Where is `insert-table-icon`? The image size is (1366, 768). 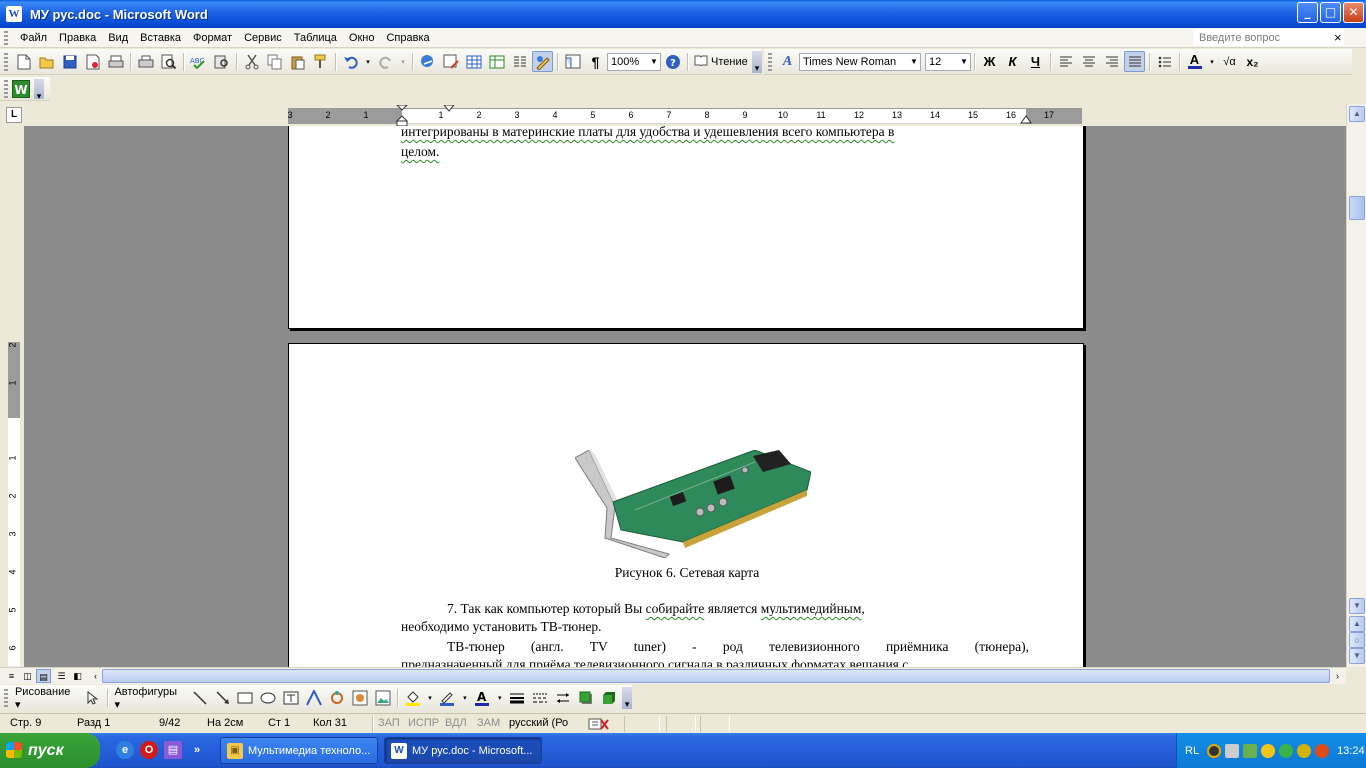
insert-table-icon is located at coordinates (473, 61).